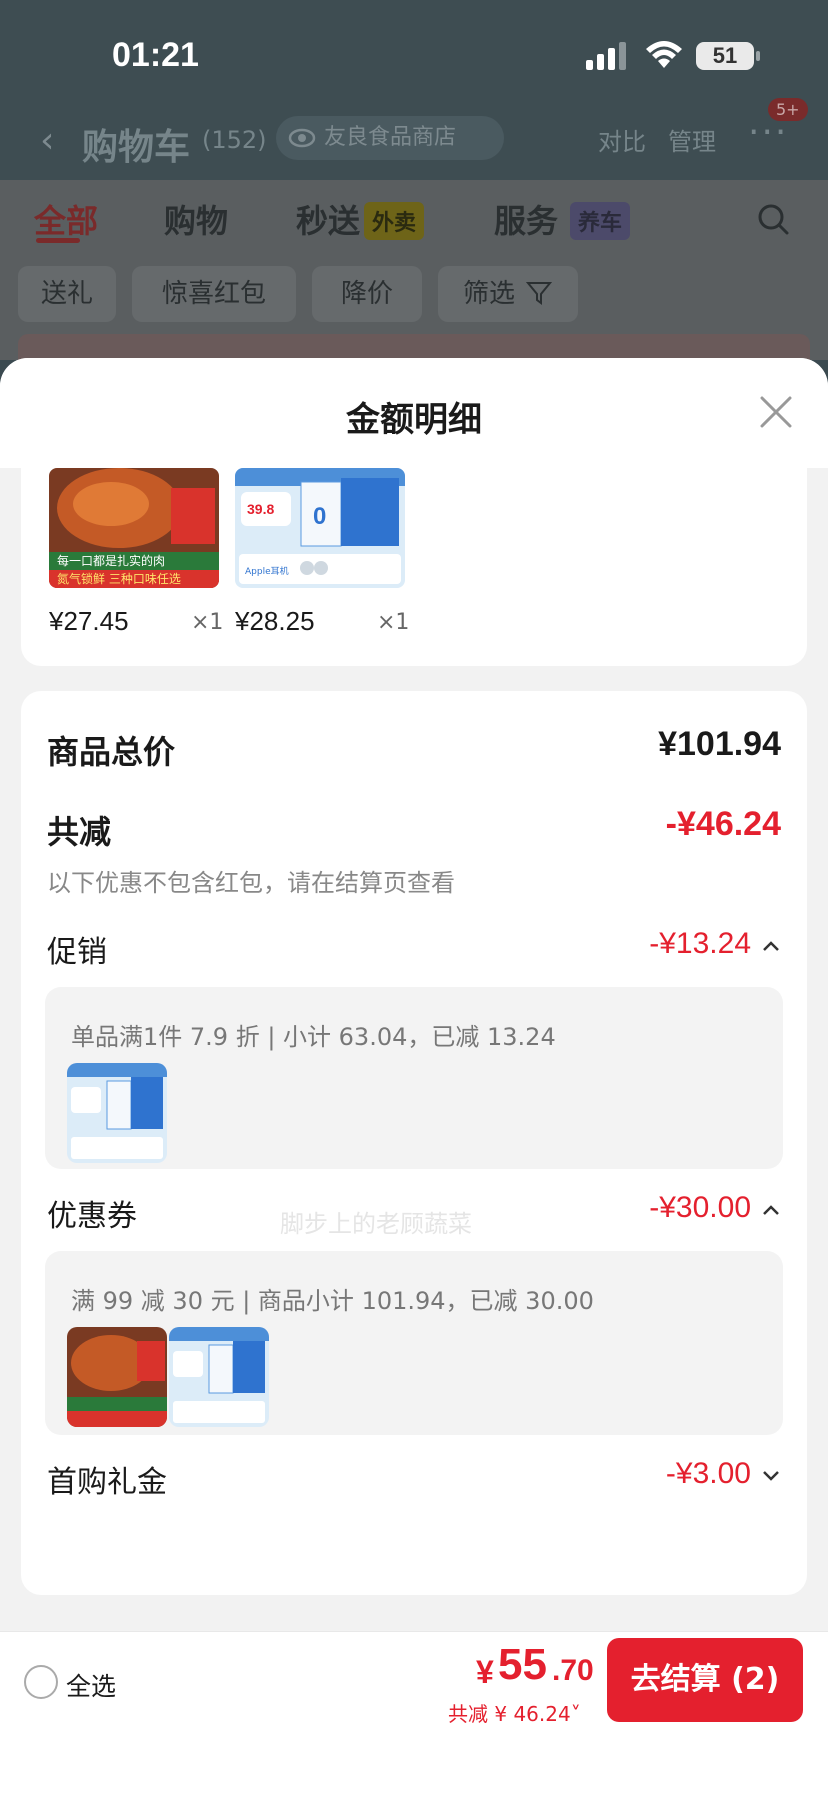 This screenshot has height=1795, width=828. I want to click on status-time: 01:21, so click(155, 55).